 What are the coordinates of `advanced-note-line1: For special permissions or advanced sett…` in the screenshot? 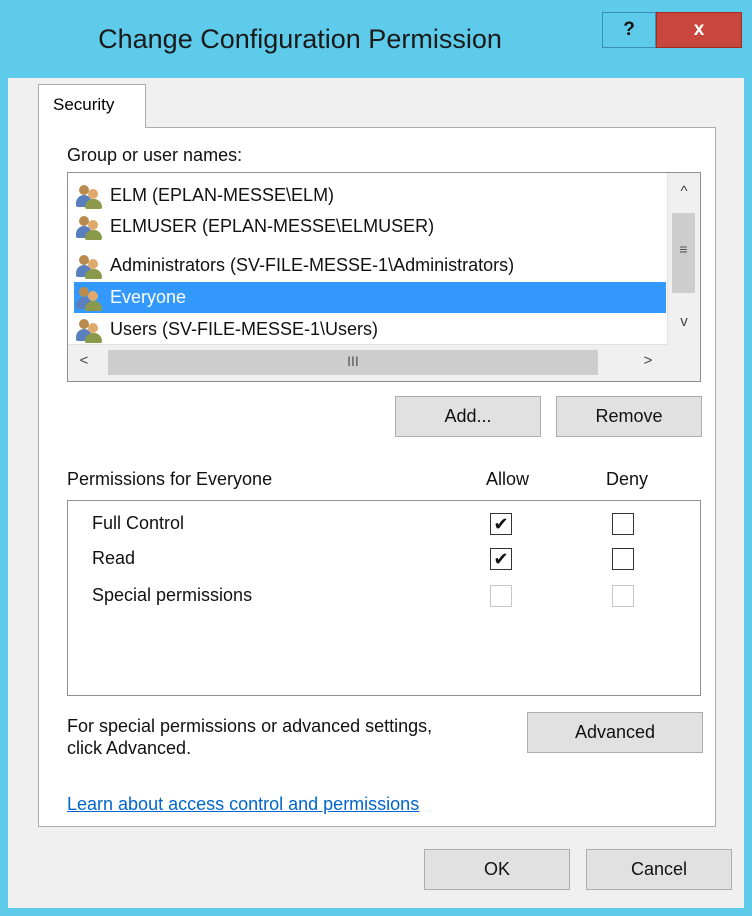 It's located at (250, 726).